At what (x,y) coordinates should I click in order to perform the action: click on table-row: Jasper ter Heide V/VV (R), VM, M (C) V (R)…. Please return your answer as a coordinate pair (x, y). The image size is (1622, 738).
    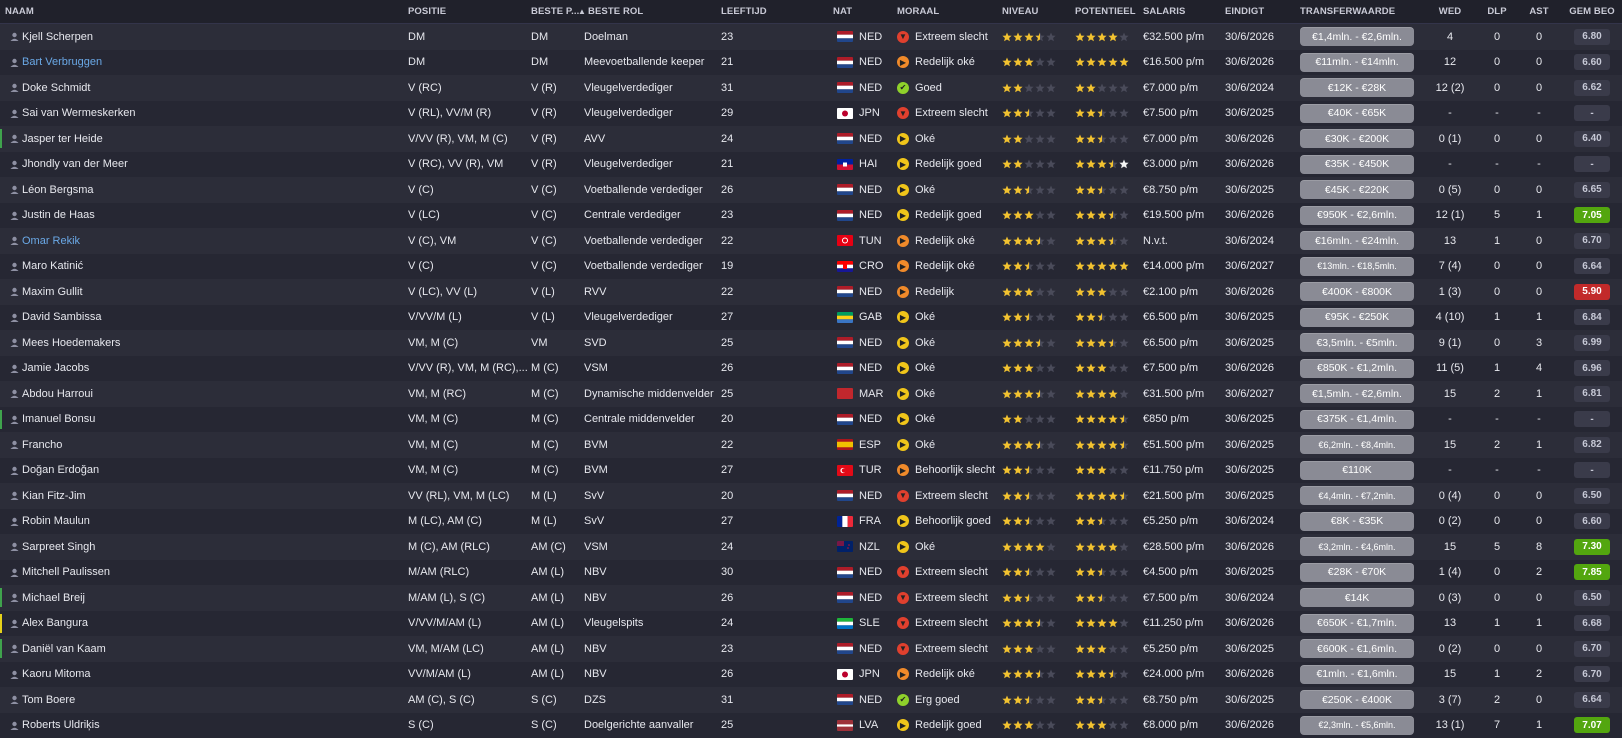
    Looking at the image, I should click on (811, 139).